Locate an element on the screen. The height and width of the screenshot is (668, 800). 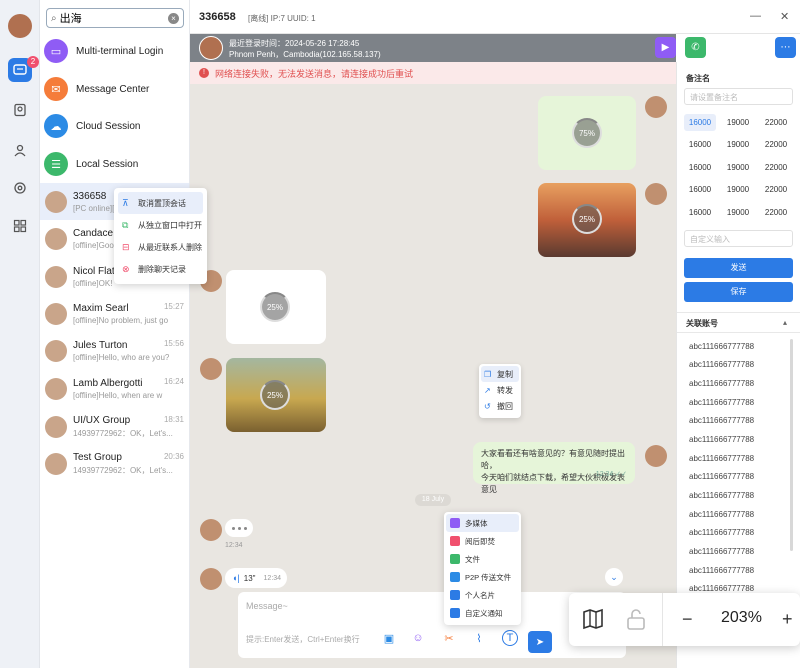
contacts-icon is located at coordinates (20, 110).